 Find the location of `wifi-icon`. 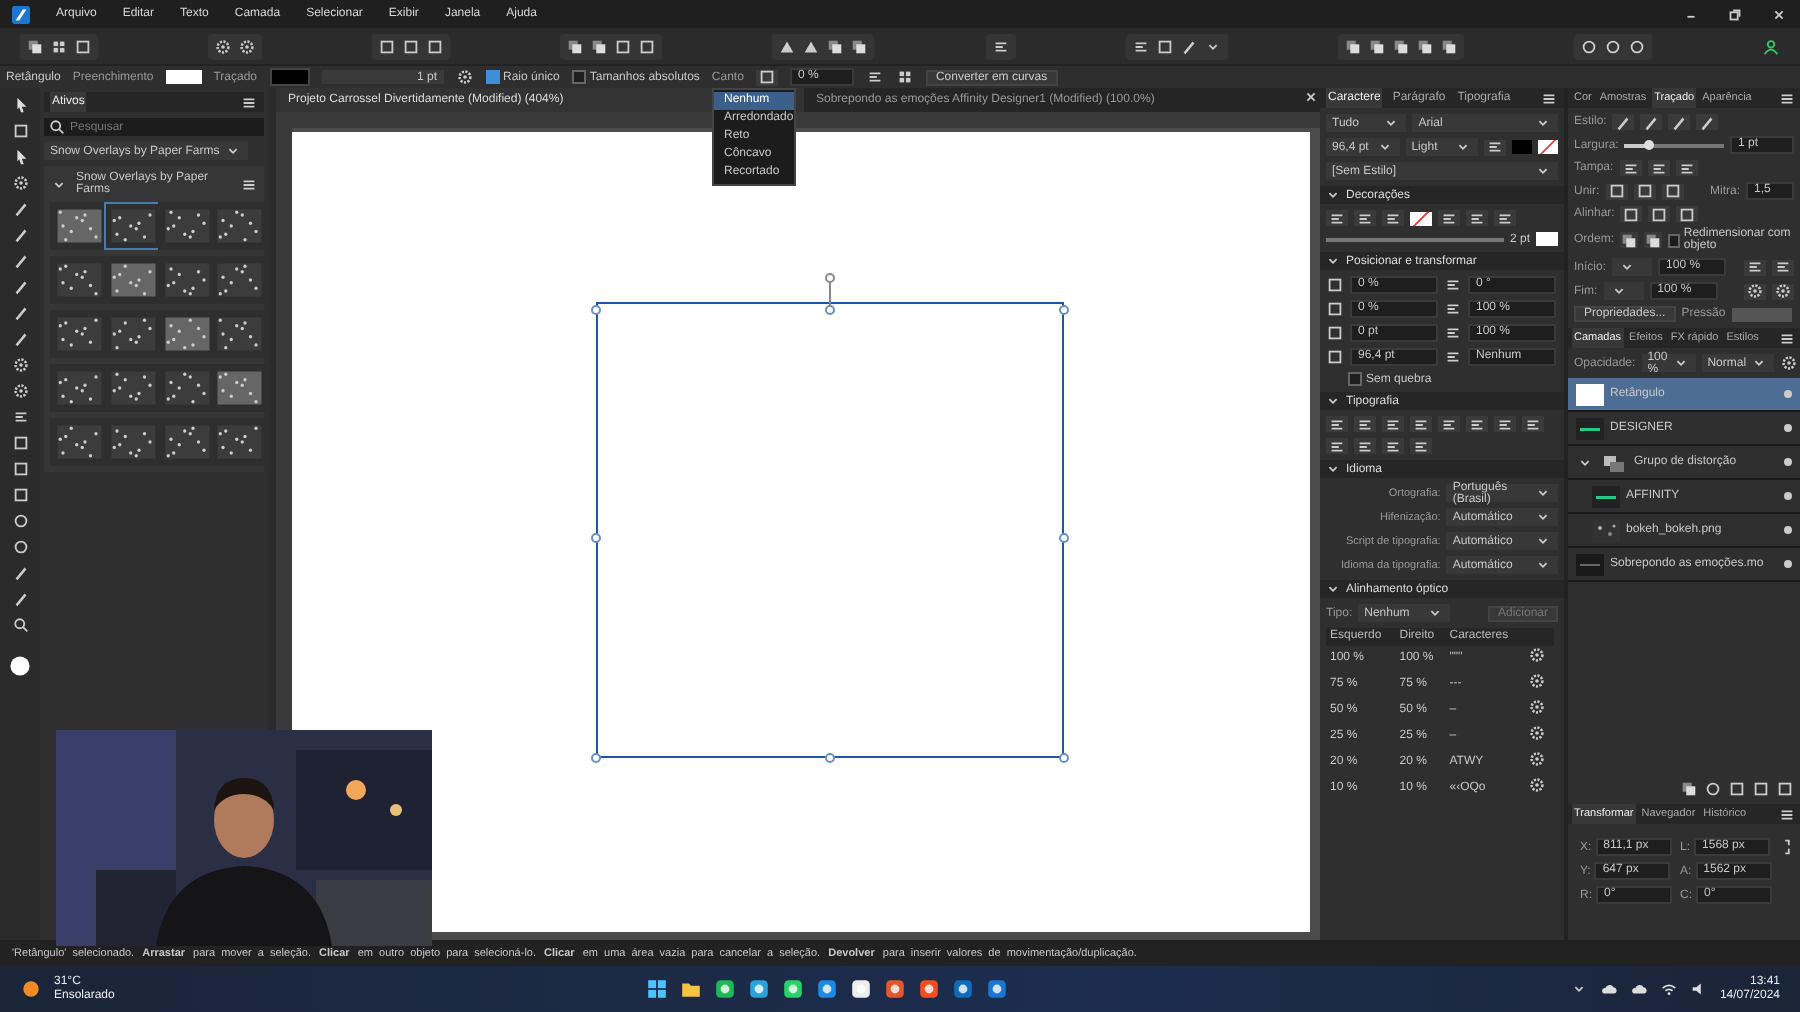

wifi-icon is located at coordinates (1668, 989).